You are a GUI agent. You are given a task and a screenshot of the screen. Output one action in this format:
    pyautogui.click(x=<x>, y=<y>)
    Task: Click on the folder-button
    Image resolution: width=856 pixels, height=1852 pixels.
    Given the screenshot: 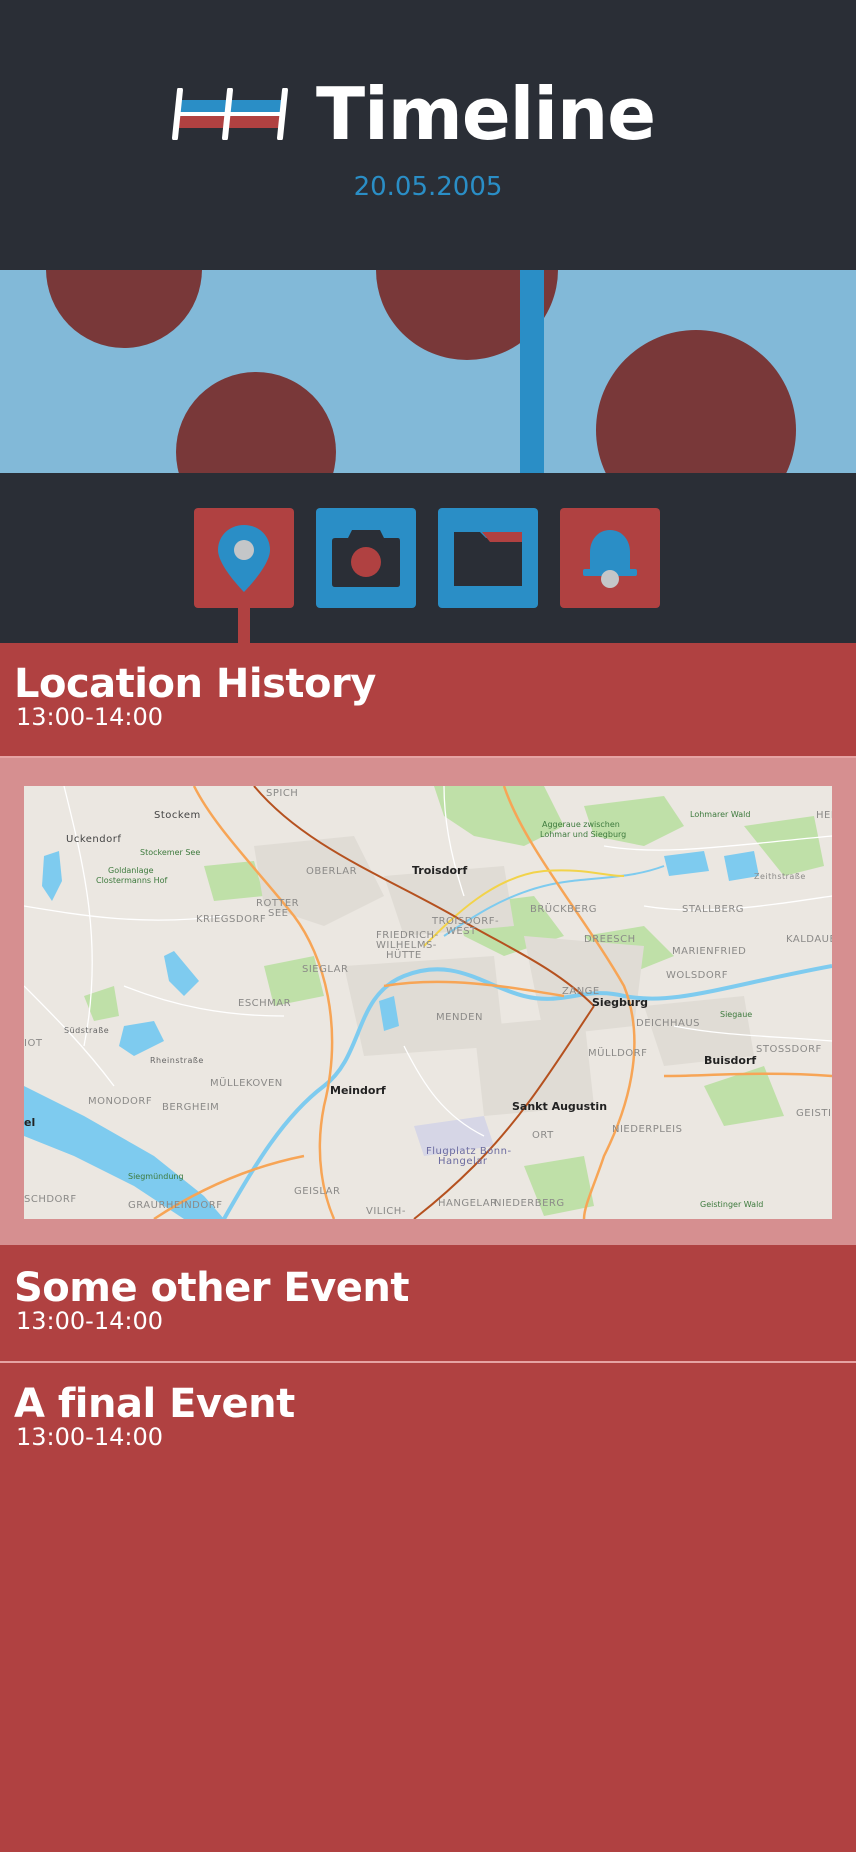 What is the action you would take?
    pyautogui.click(x=488, y=558)
    